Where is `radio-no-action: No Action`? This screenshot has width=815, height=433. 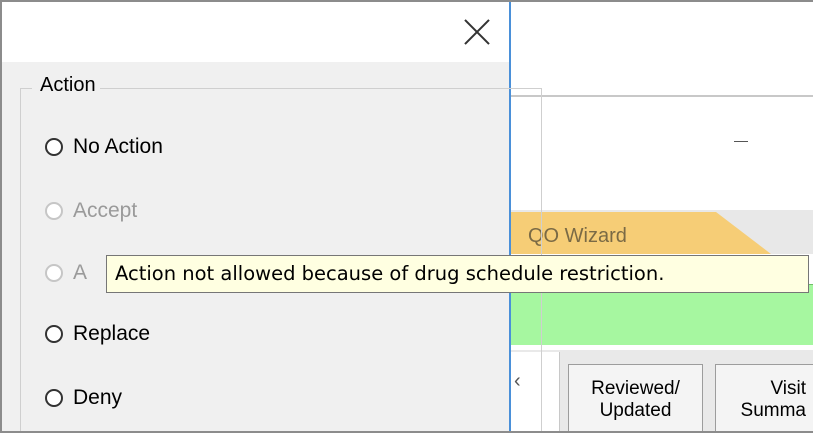
radio-no-action: No Action is located at coordinates (104, 147).